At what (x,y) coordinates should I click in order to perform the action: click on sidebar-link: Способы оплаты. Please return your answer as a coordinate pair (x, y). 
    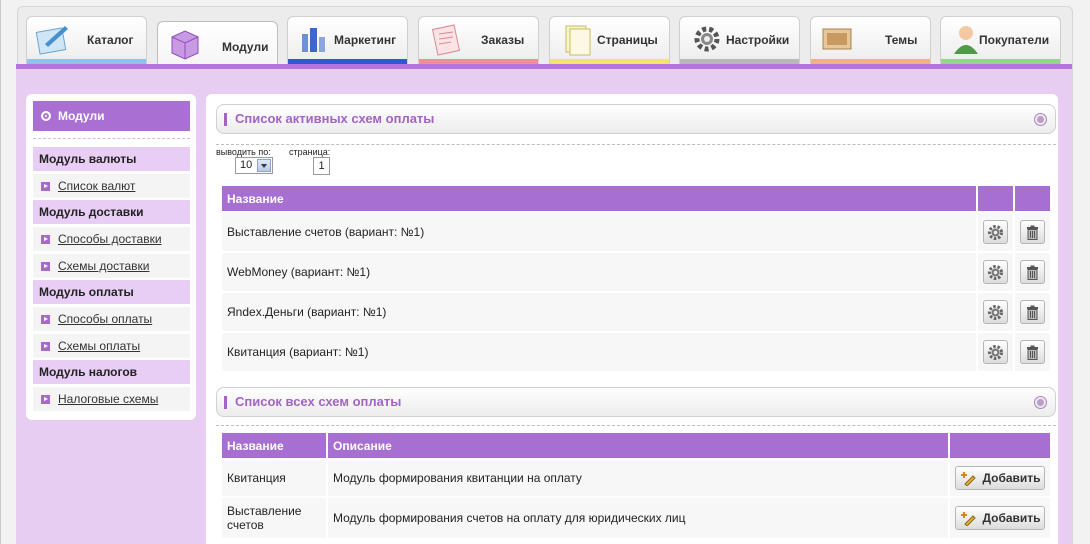
    Looking at the image, I should click on (105, 319).